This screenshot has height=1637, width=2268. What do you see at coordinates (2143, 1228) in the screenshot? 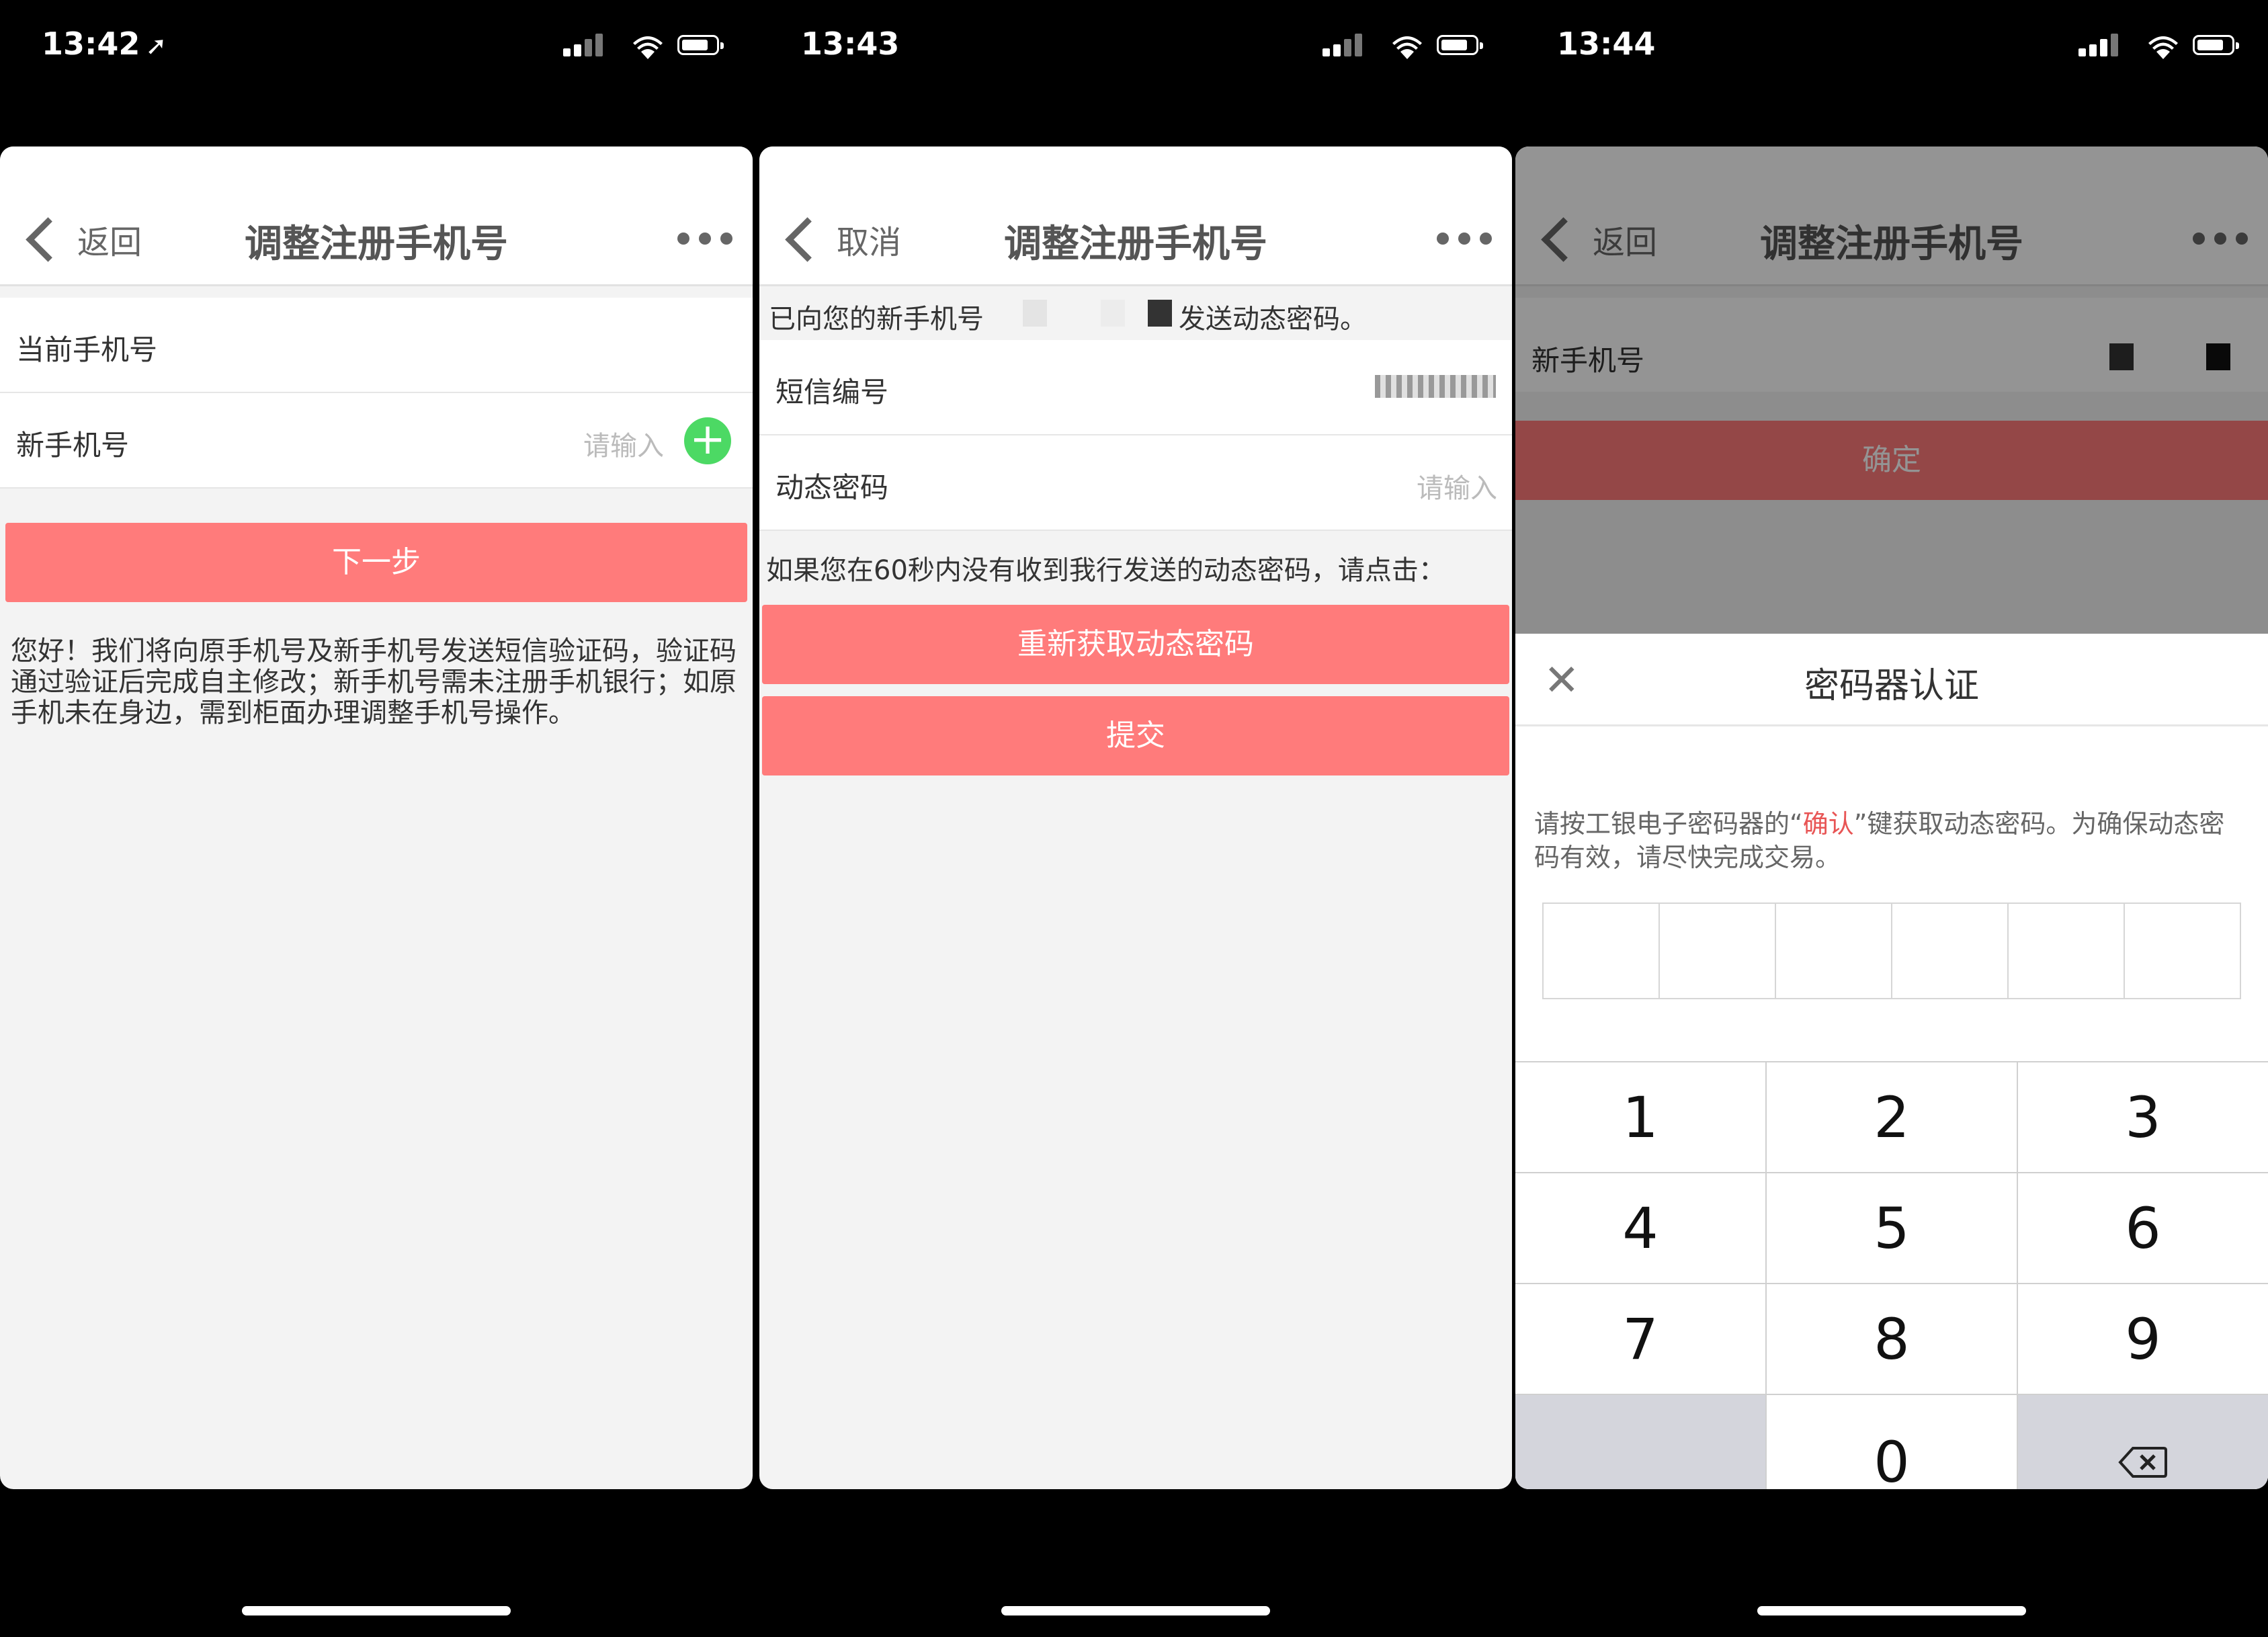
I see `key-6: 6` at bounding box center [2143, 1228].